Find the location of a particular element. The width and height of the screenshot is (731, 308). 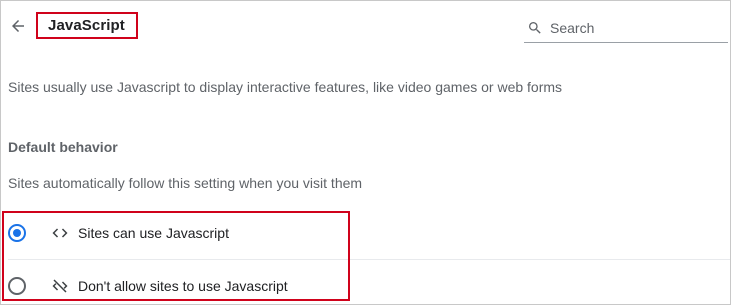

default-behavior-heading: Default behavior is located at coordinates (63, 147).